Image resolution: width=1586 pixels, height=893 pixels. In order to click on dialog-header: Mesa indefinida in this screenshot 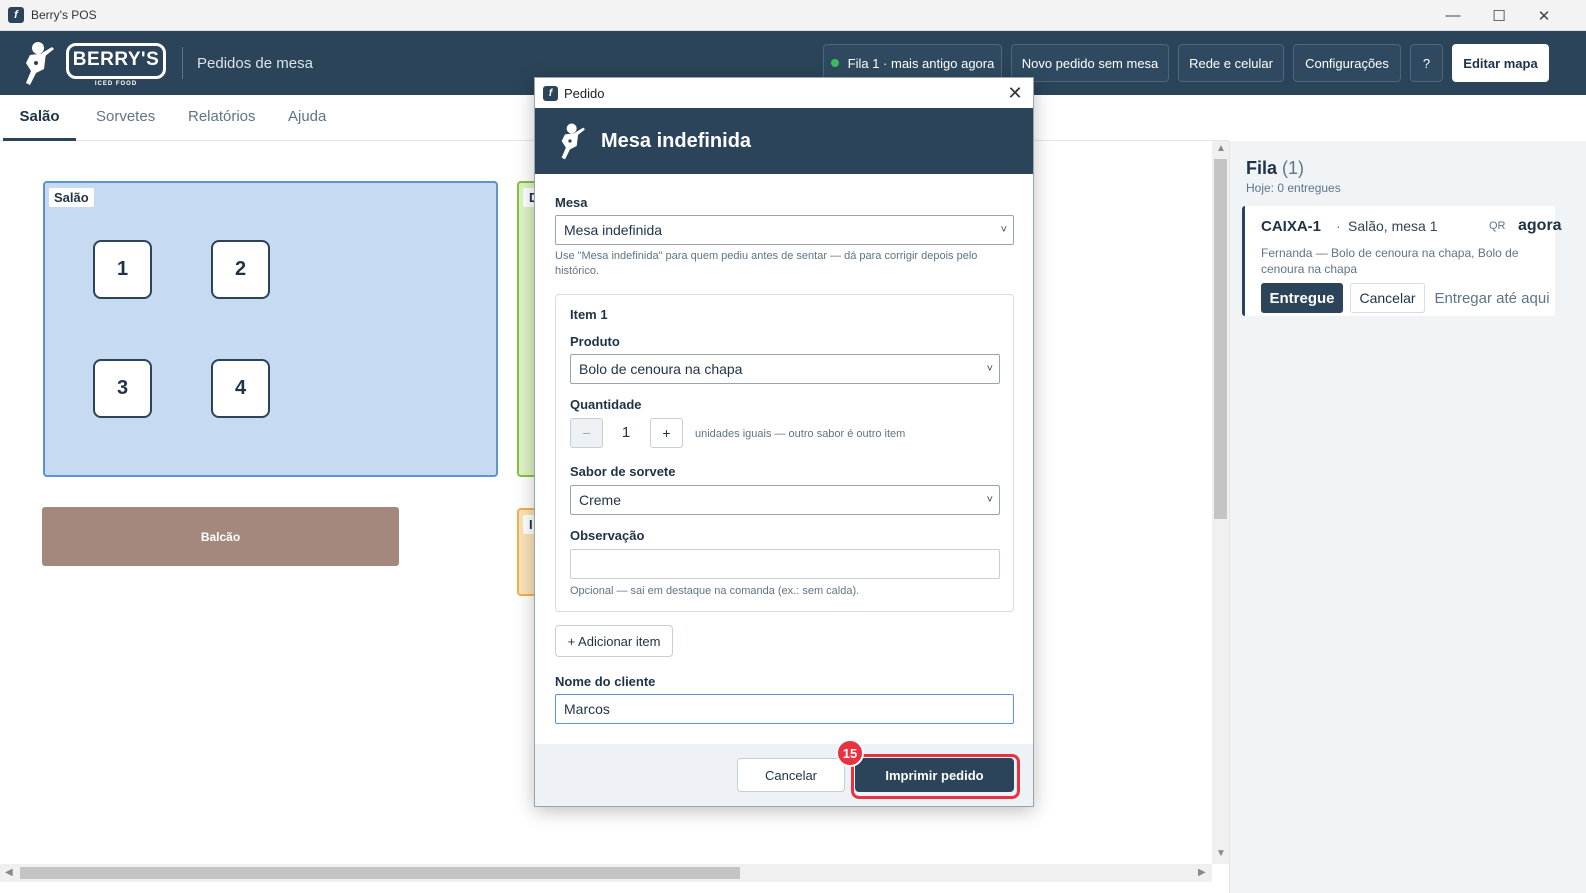, I will do `click(784, 141)`.